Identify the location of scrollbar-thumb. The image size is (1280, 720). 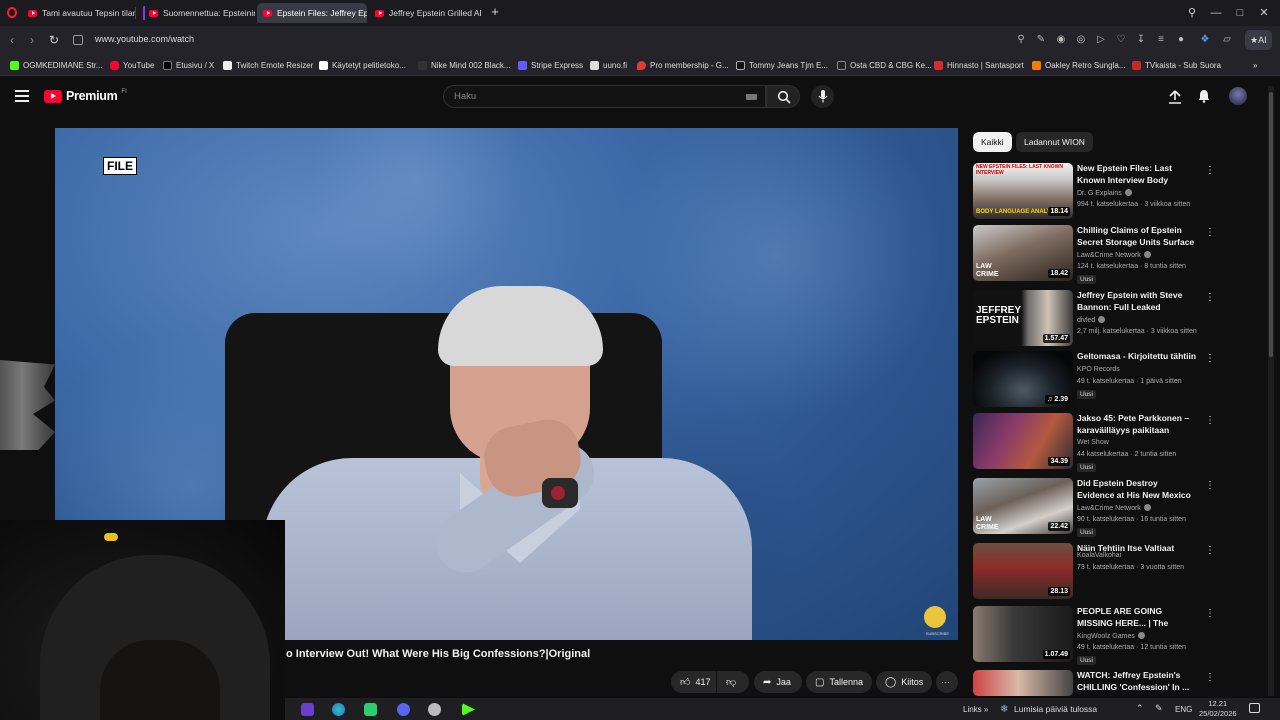
(1271, 224).